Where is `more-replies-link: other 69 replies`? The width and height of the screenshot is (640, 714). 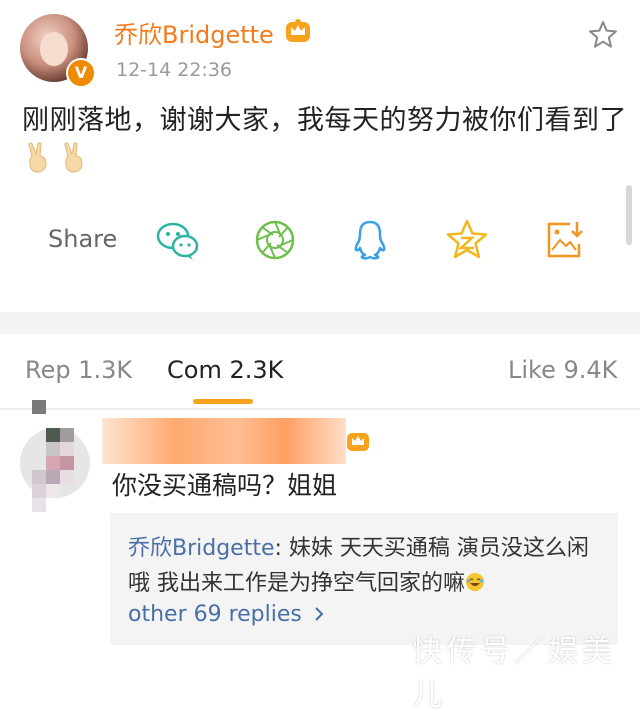 more-replies-link: other 69 replies is located at coordinates (226, 614).